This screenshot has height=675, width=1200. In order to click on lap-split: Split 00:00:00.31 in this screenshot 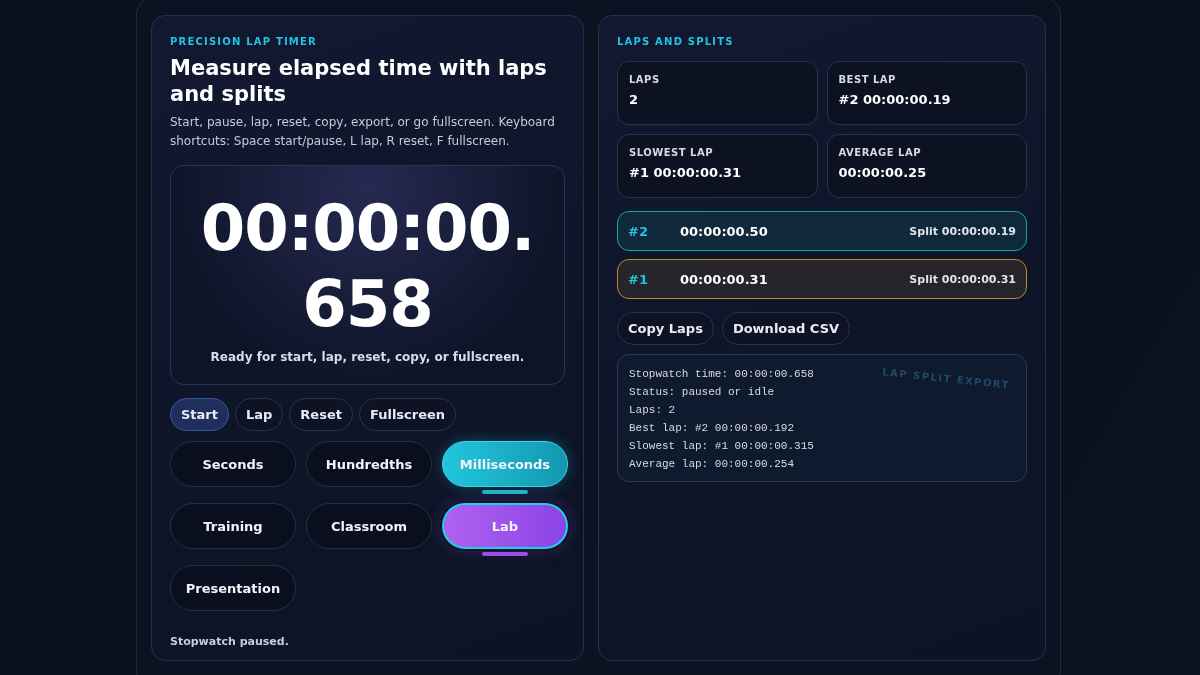, I will do `click(962, 279)`.